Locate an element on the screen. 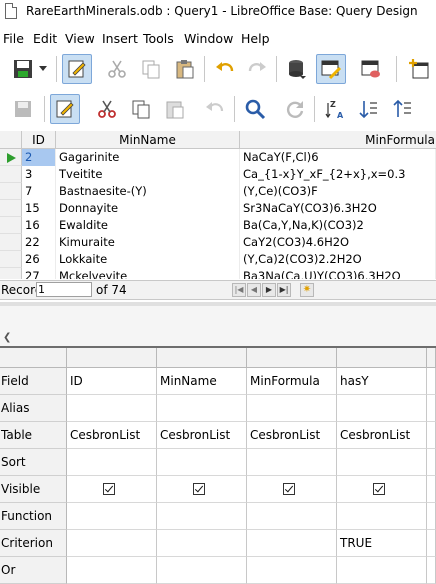 This screenshot has width=436, height=584. next-record-icon: ▶ is located at coordinates (269, 290).